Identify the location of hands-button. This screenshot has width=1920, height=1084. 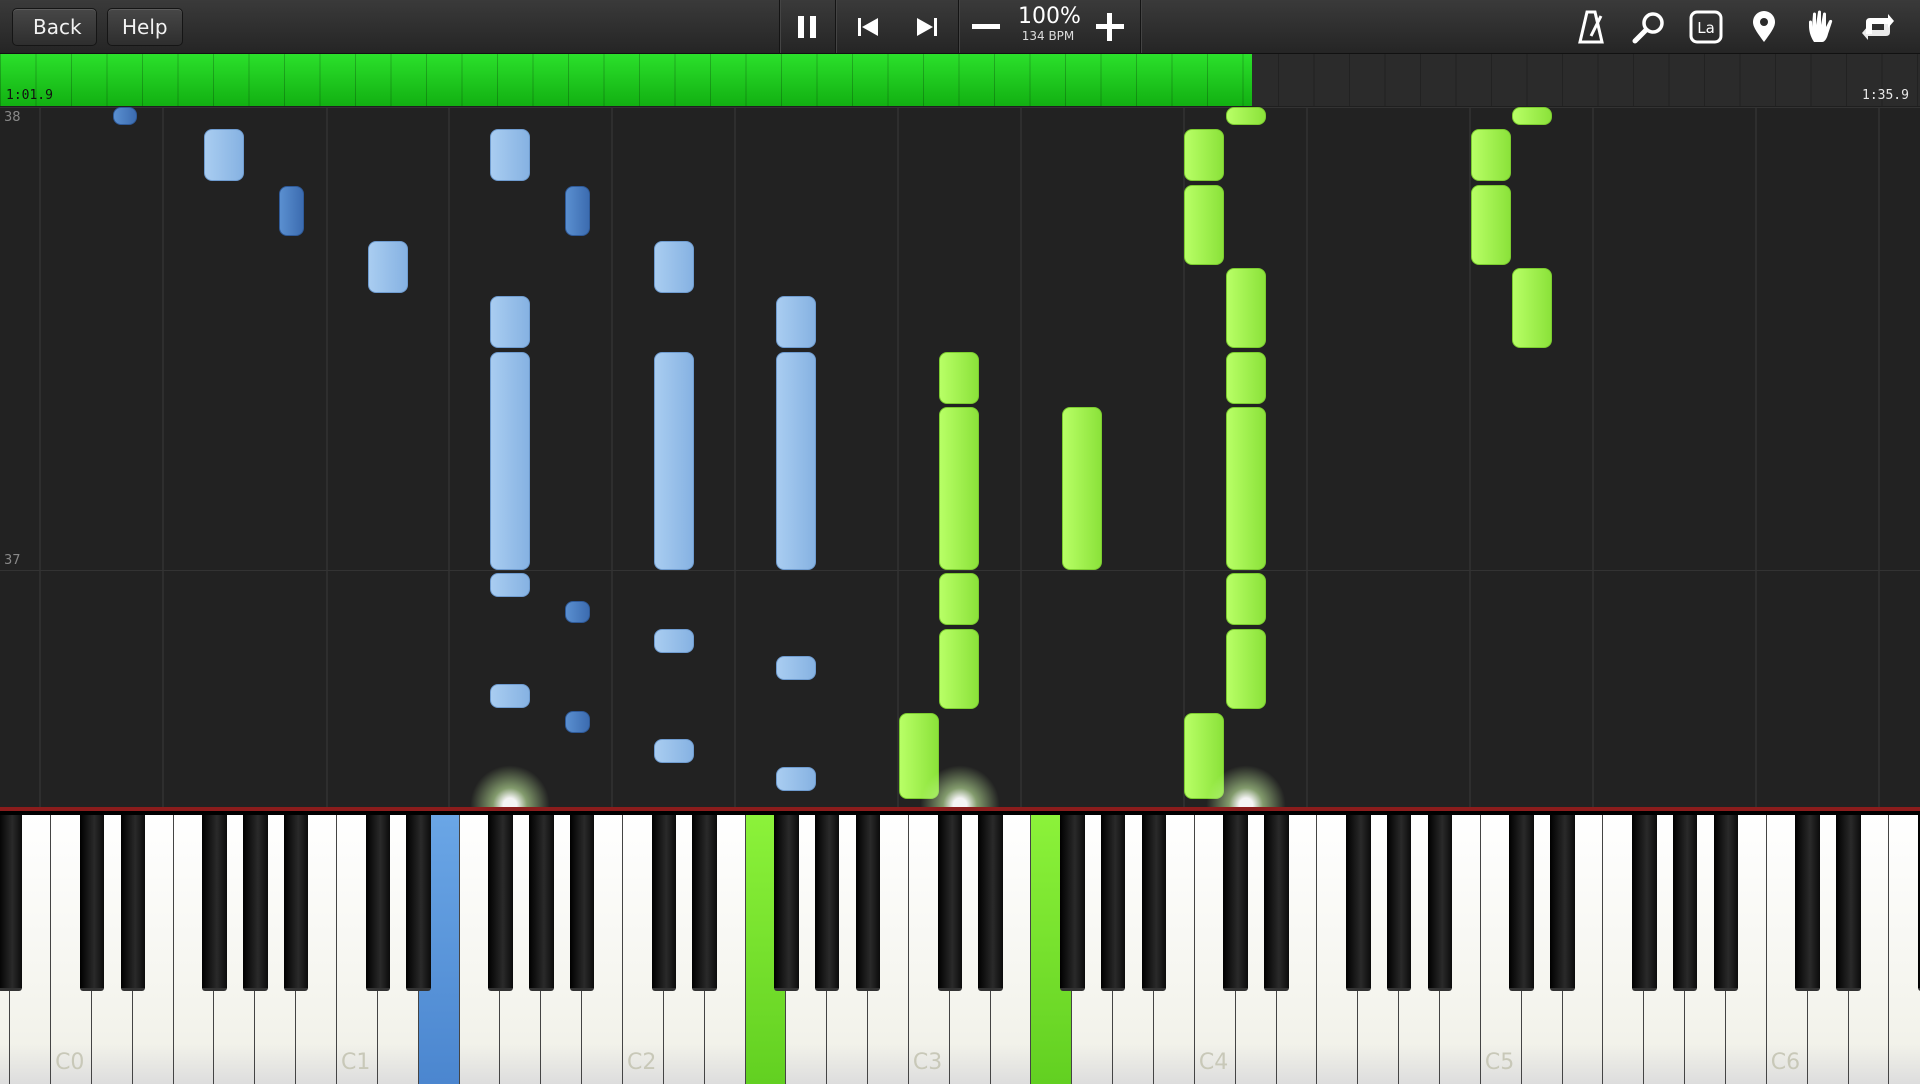
(1821, 27).